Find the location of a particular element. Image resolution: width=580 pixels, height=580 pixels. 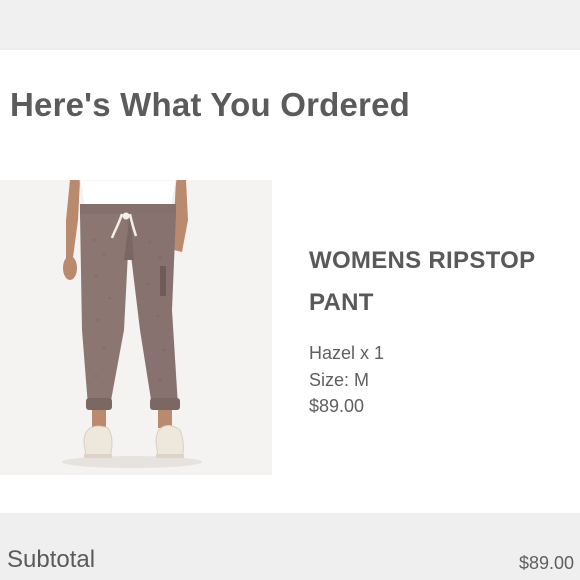

product-name: WOMENS RIPSTOP PANT is located at coordinates (440, 282).